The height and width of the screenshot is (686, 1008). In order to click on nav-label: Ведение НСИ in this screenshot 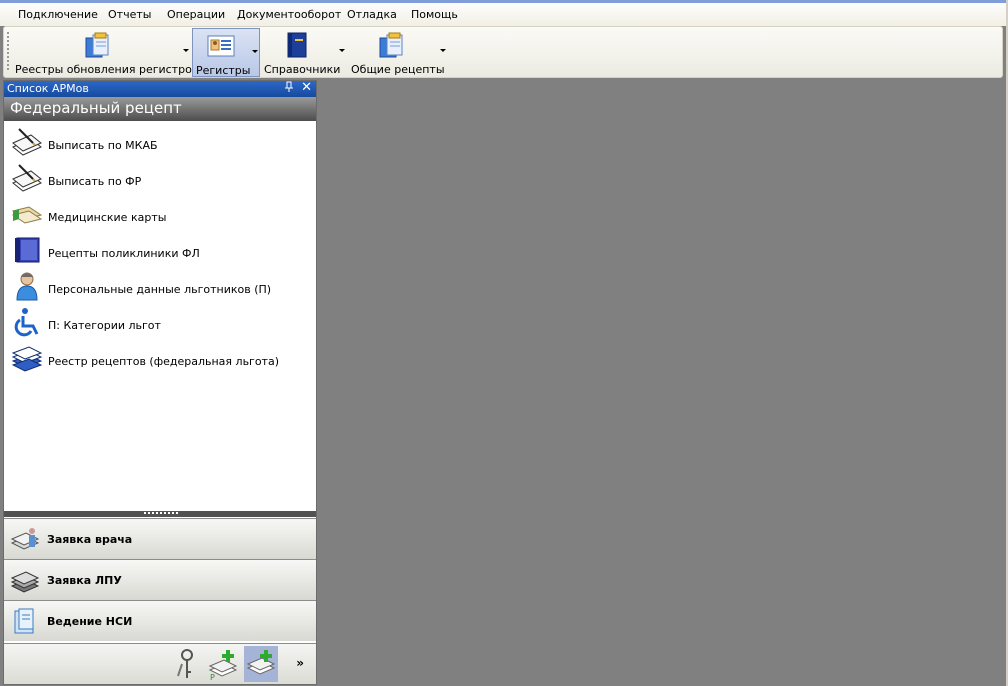, I will do `click(90, 621)`.